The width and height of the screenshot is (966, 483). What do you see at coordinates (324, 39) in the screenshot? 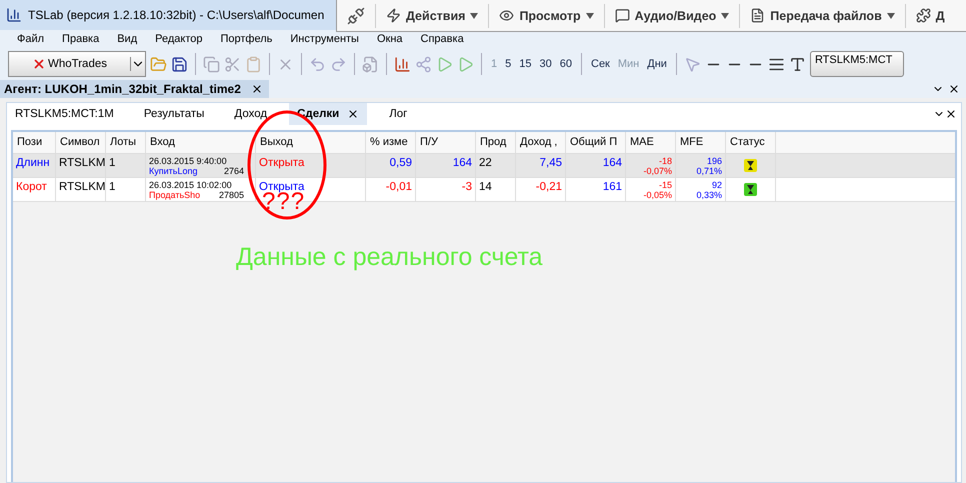
I see `menu-item: Инструменты` at bounding box center [324, 39].